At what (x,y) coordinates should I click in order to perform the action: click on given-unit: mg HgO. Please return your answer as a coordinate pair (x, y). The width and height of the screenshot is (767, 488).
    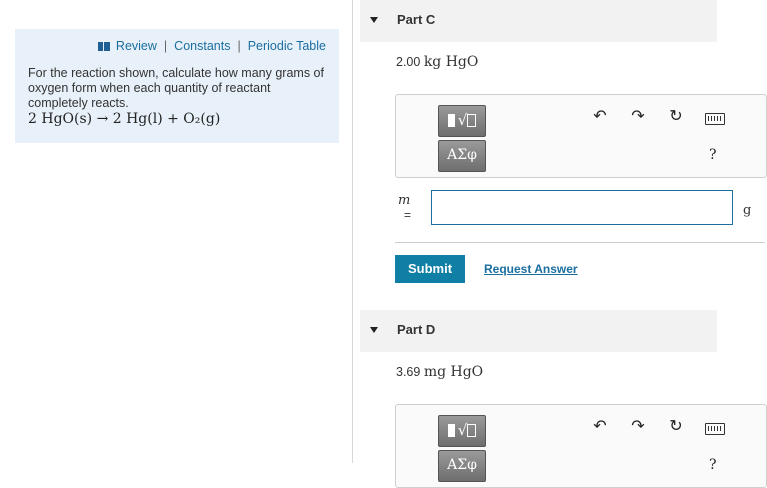
    Looking at the image, I should click on (453, 372).